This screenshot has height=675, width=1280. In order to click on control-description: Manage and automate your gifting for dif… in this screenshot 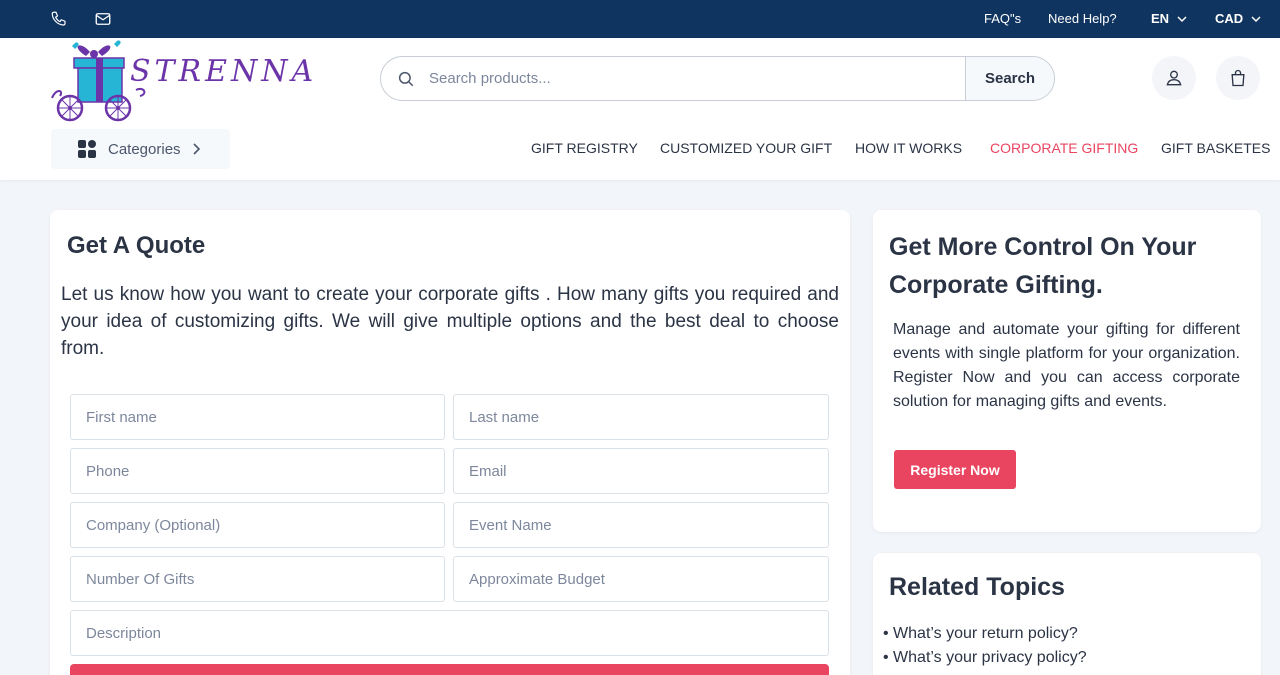, I will do `click(1066, 365)`.